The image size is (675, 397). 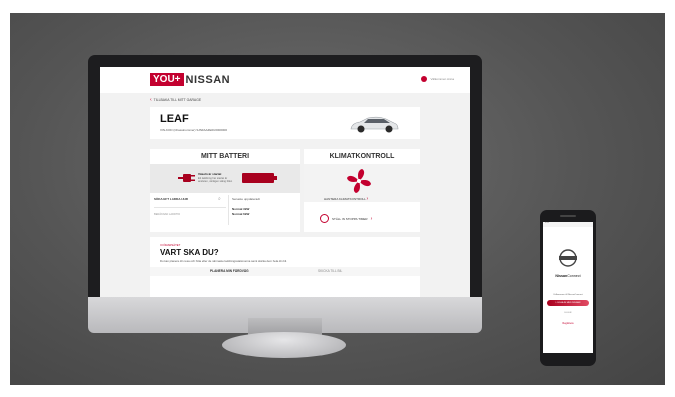 I want to click on brand-light: Connect, so click(x=574, y=276).